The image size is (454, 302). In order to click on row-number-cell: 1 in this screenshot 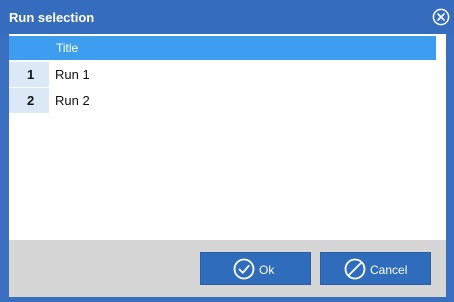, I will do `click(29, 75)`.